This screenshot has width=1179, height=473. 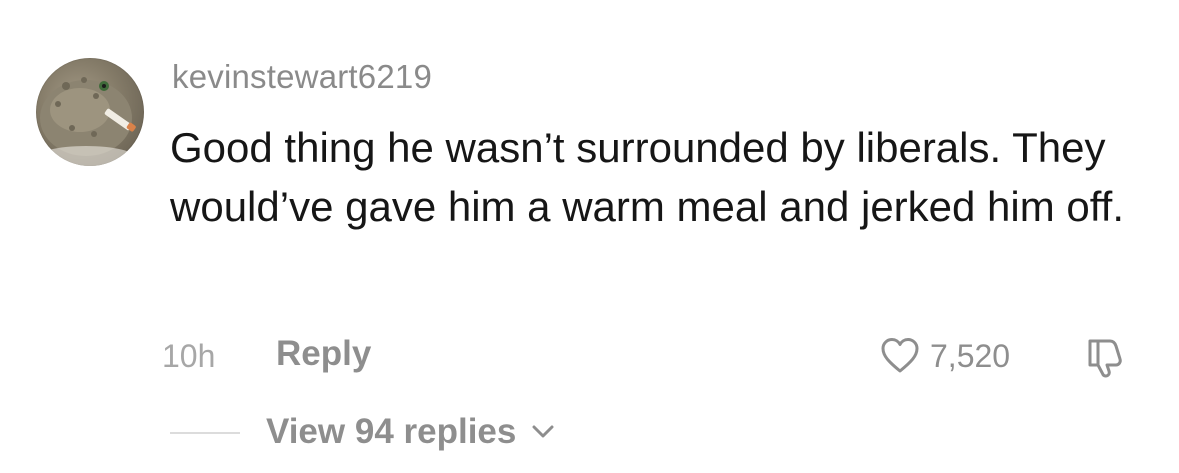 I want to click on thumbs-down-icon, so click(x=1105, y=358).